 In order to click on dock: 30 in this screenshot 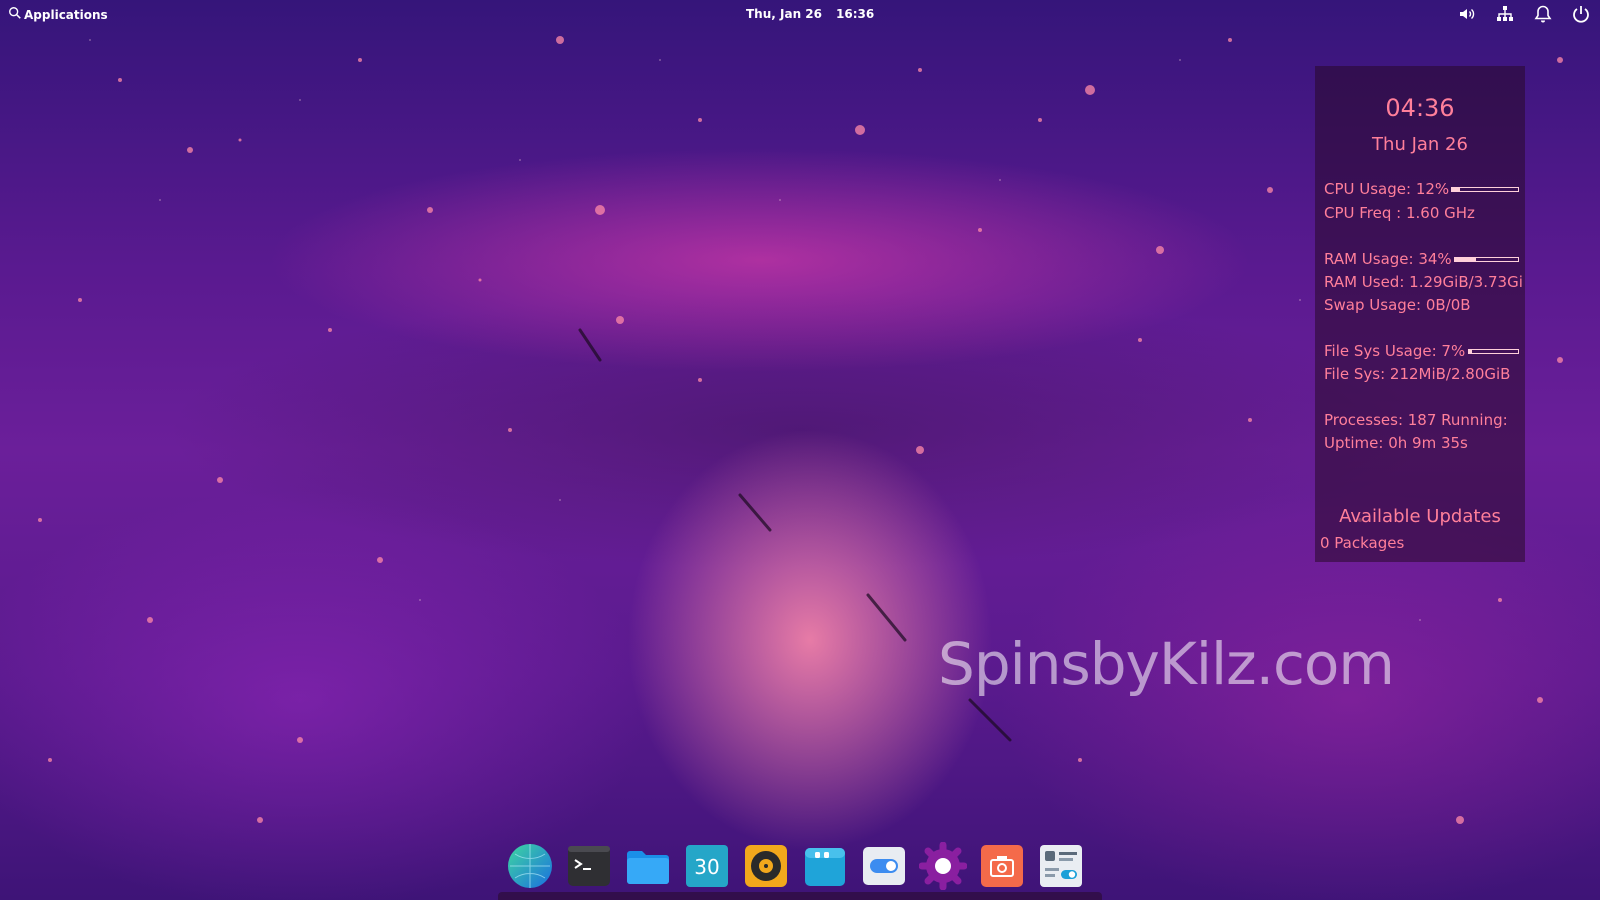, I will do `click(800, 870)`.